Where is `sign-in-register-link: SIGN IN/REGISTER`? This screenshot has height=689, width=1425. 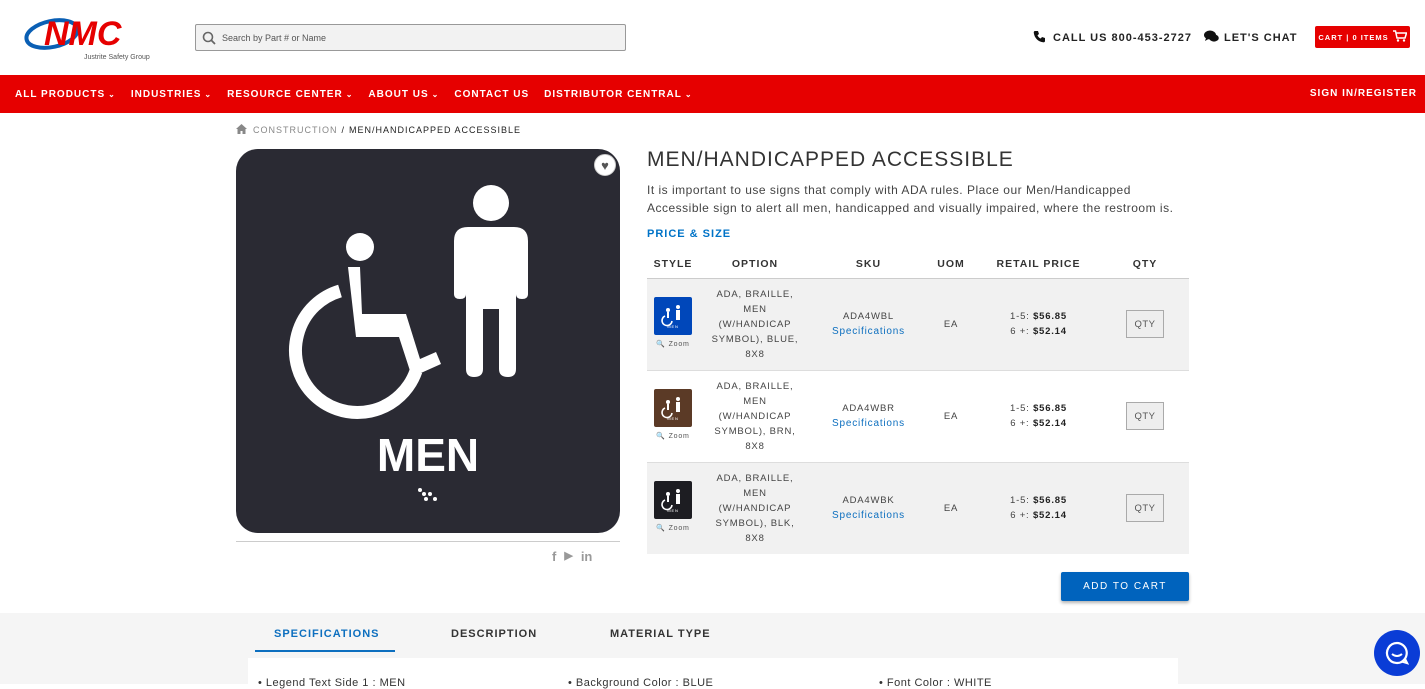 sign-in-register-link: SIGN IN/REGISTER is located at coordinates (1363, 93).